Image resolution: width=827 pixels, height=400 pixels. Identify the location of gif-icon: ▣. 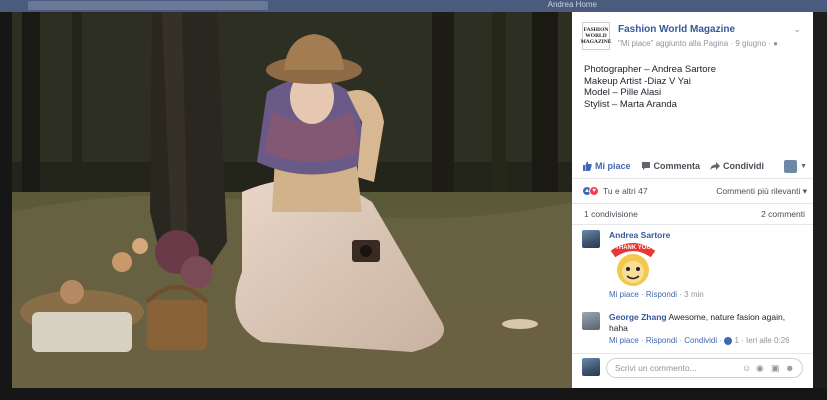
(775, 368).